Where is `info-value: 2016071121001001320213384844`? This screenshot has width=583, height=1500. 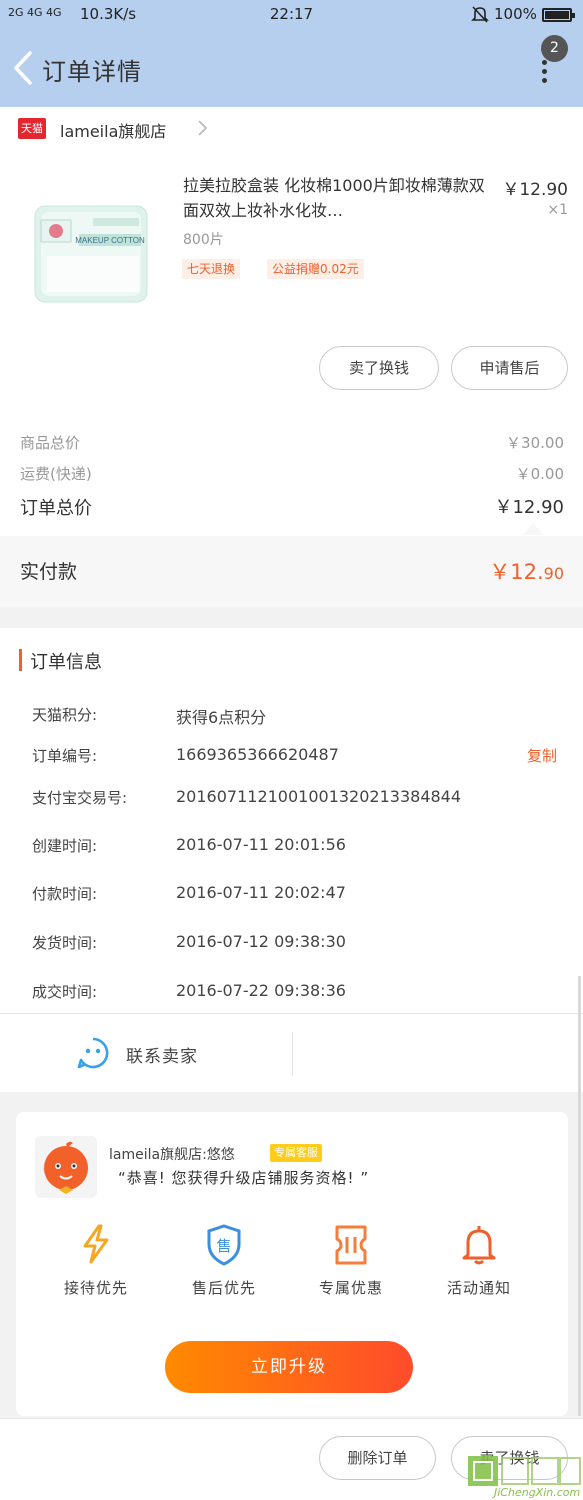
info-value: 2016071121001001320213384844 is located at coordinates (319, 796).